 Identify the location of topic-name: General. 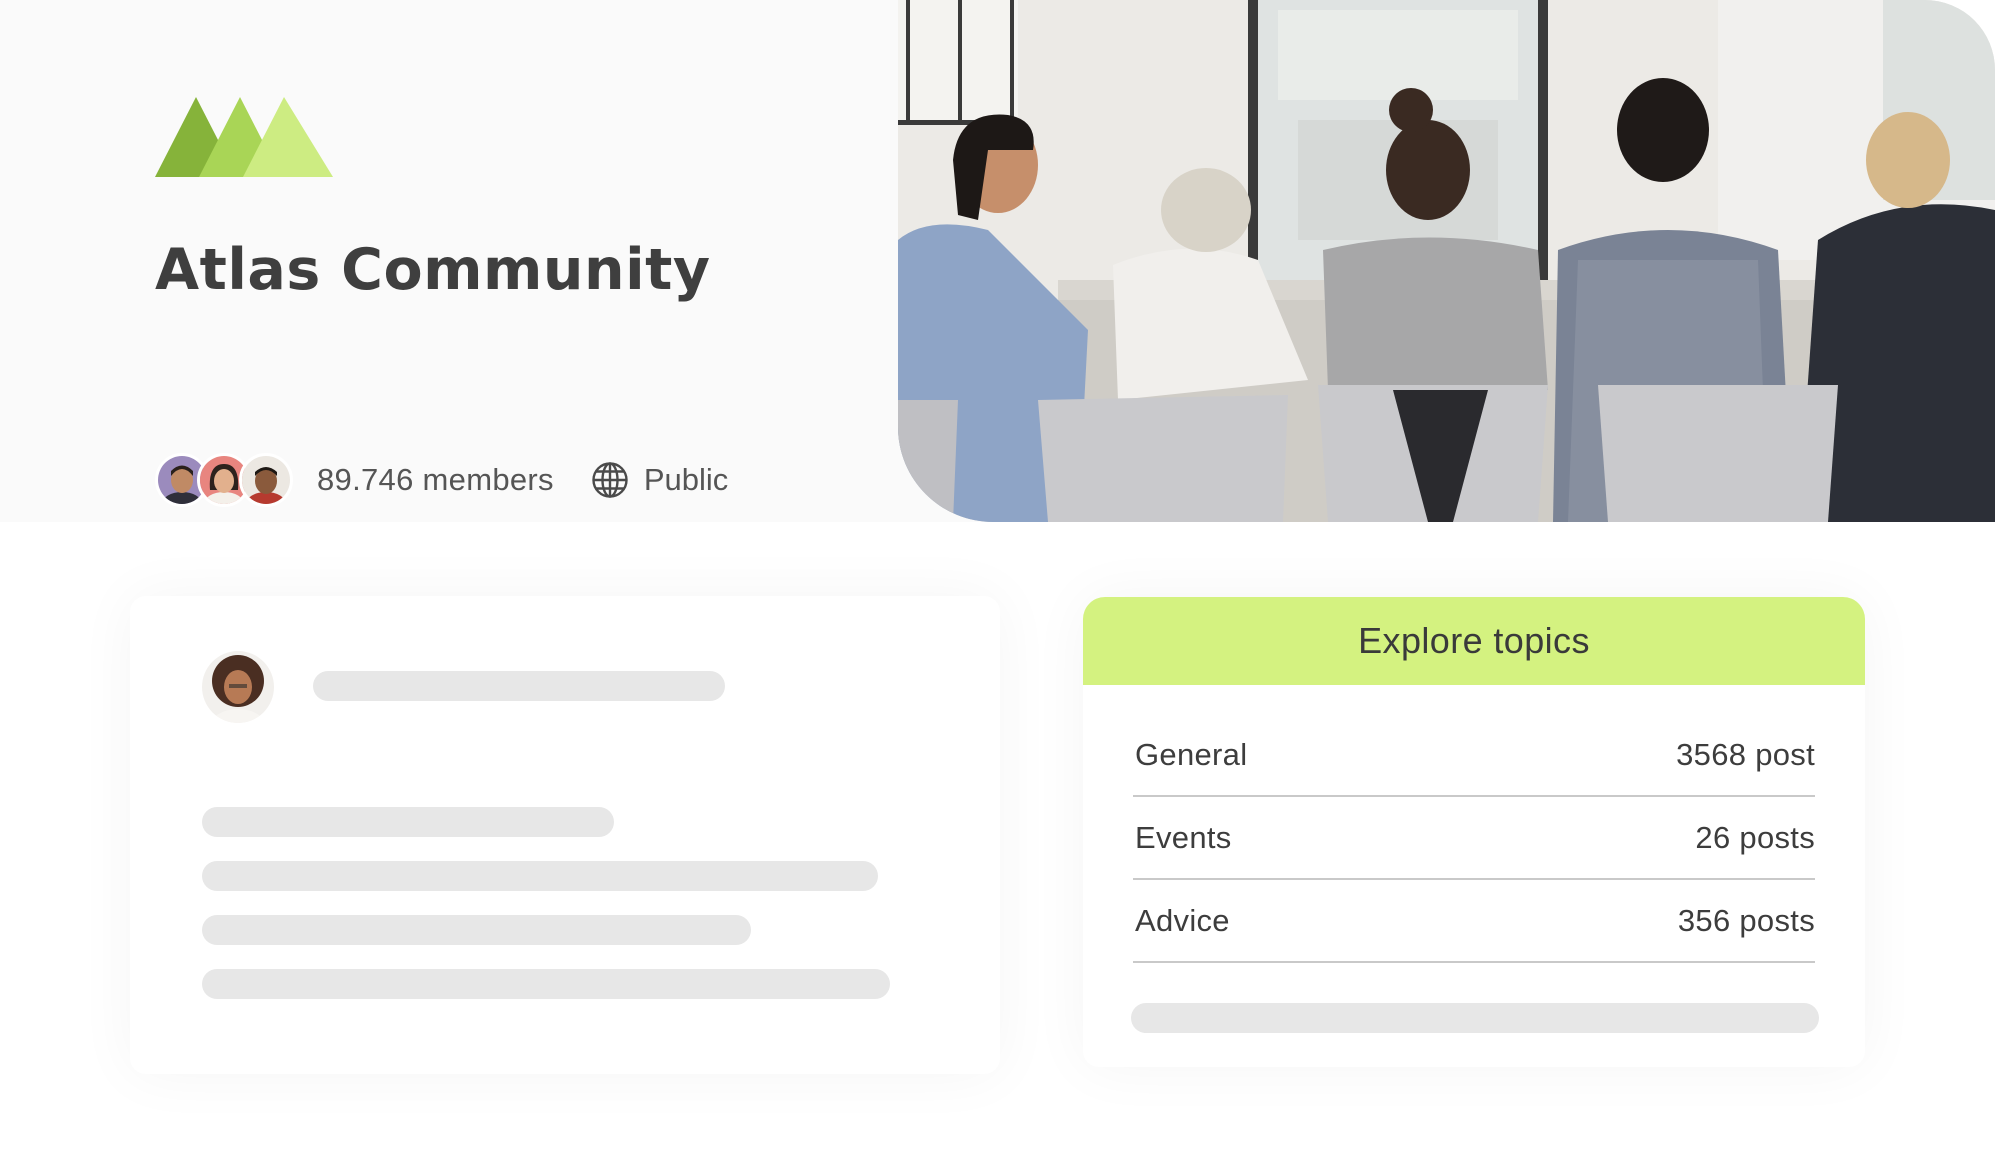
(1191, 754).